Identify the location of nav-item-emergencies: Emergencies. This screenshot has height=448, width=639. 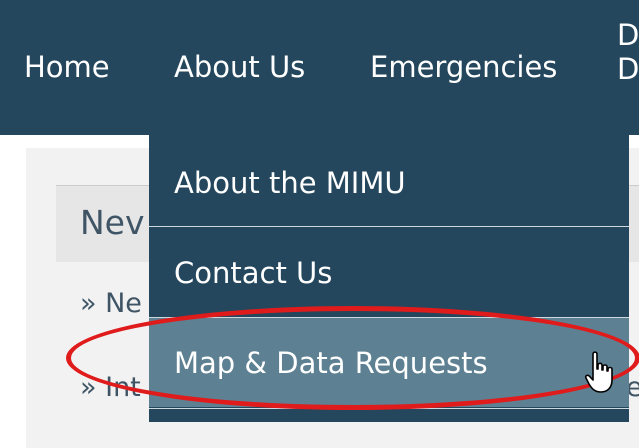
(463, 67).